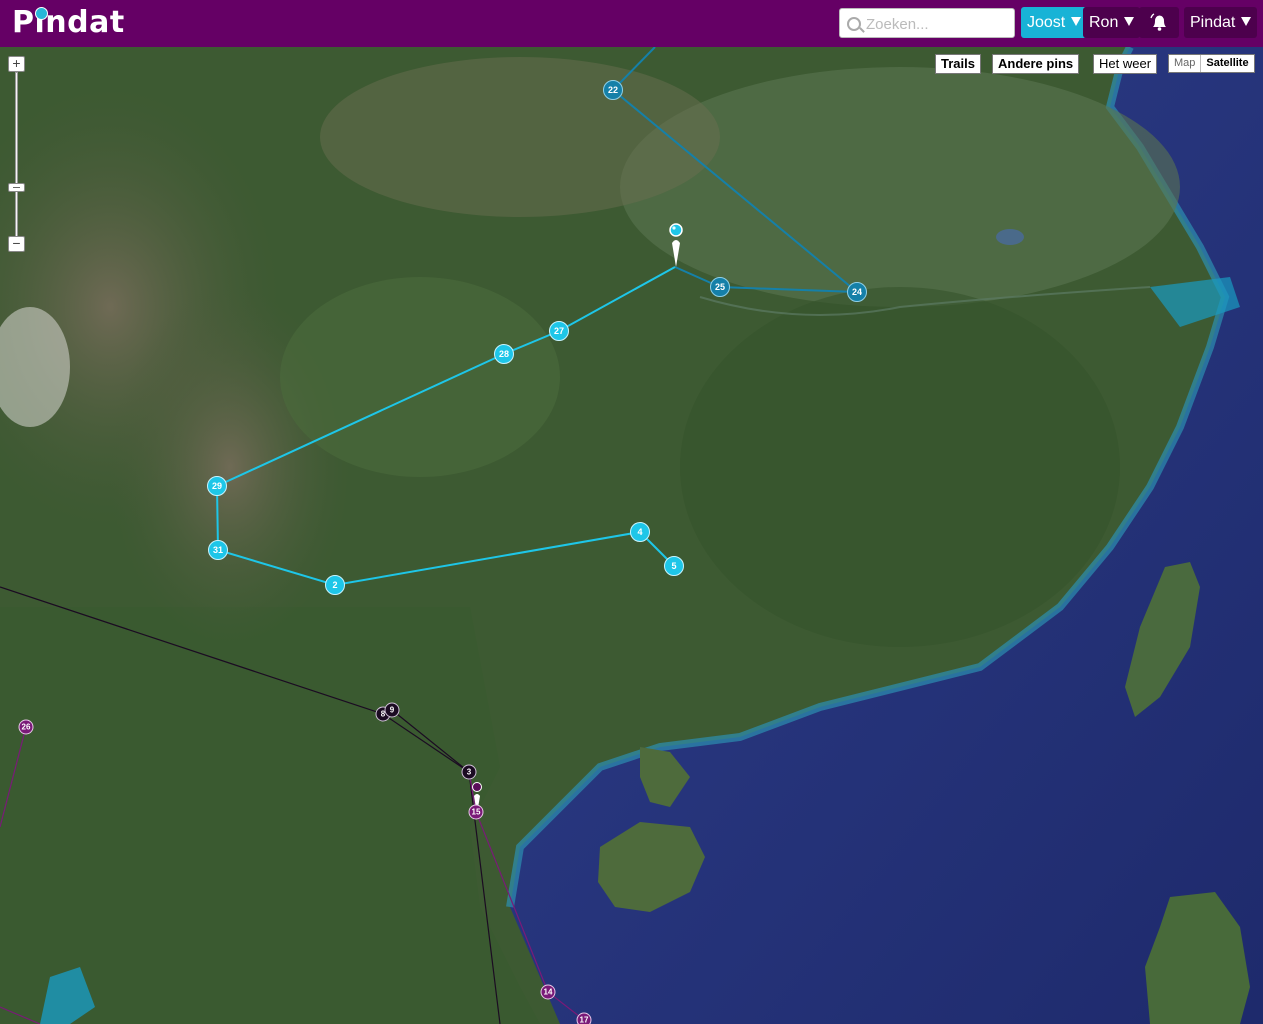 The height and width of the screenshot is (1024, 1263). Describe the element at coordinates (559, 331) in the screenshot. I see `trail-marker: 27` at that location.